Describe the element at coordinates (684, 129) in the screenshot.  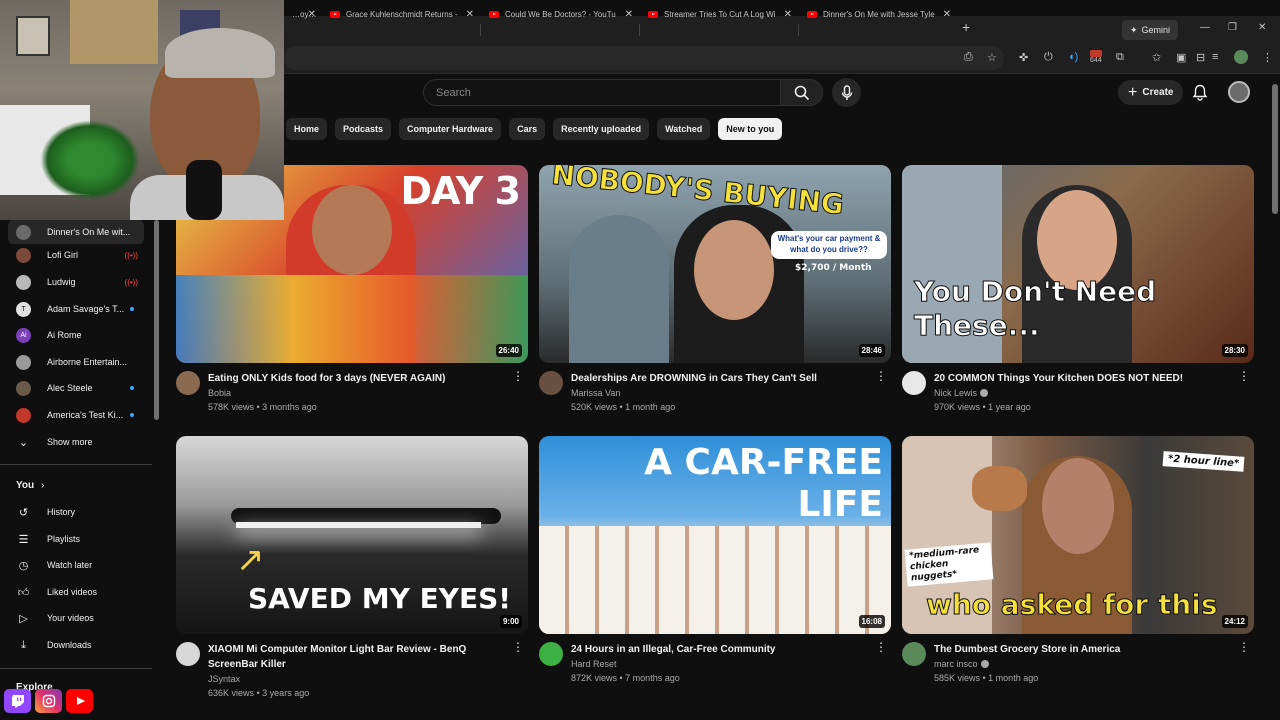
I see `chip-watched: Watched` at that location.